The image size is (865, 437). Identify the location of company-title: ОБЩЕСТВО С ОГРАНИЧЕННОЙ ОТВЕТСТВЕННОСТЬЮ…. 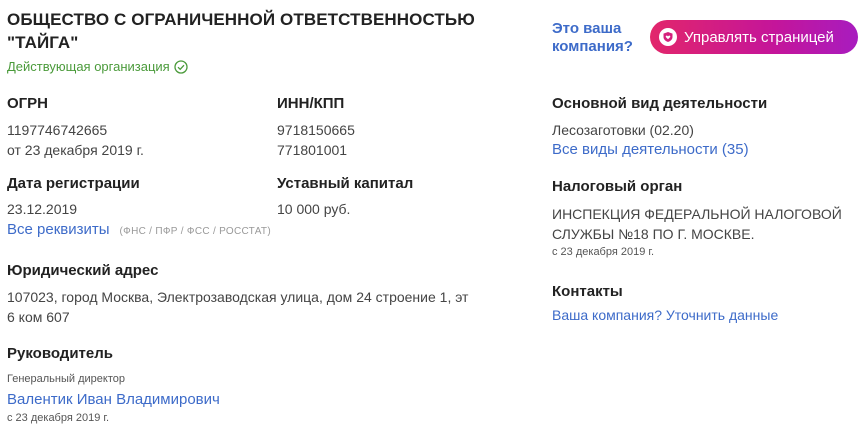
(241, 31).